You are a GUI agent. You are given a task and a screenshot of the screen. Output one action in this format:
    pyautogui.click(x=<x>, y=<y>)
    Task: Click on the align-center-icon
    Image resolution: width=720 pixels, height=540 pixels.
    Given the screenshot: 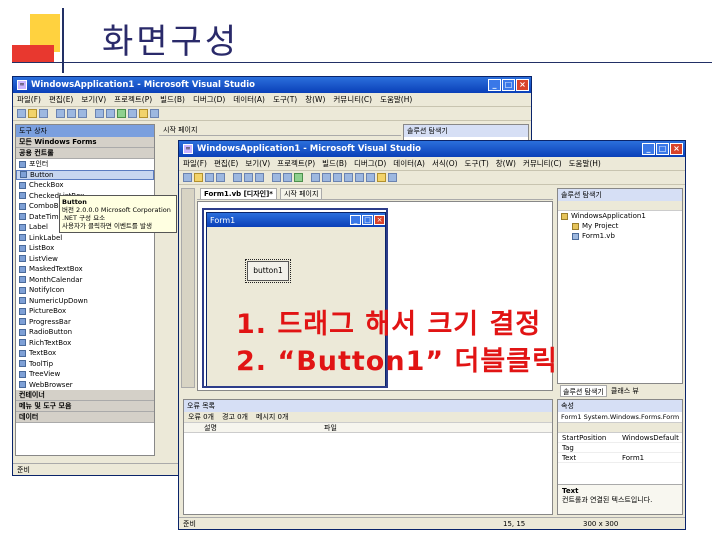 What is the action you would take?
    pyautogui.click(x=326, y=177)
    